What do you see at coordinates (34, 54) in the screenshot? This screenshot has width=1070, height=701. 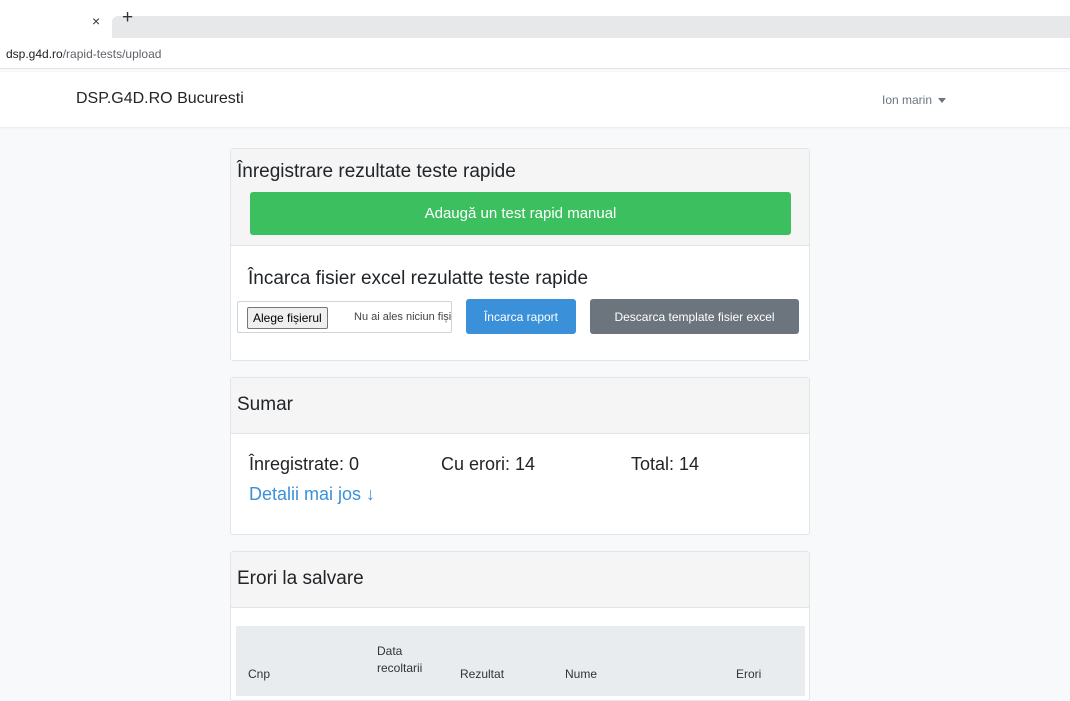 I see `url-host: dsp.g4d.ro` at bounding box center [34, 54].